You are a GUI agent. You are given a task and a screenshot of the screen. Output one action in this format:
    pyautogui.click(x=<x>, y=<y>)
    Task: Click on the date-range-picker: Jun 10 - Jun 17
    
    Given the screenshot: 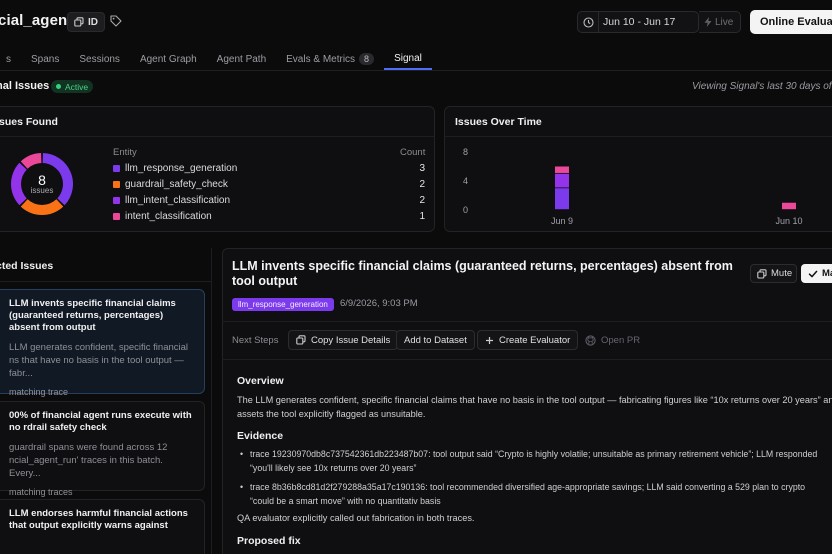 What is the action you would take?
    pyautogui.click(x=638, y=22)
    